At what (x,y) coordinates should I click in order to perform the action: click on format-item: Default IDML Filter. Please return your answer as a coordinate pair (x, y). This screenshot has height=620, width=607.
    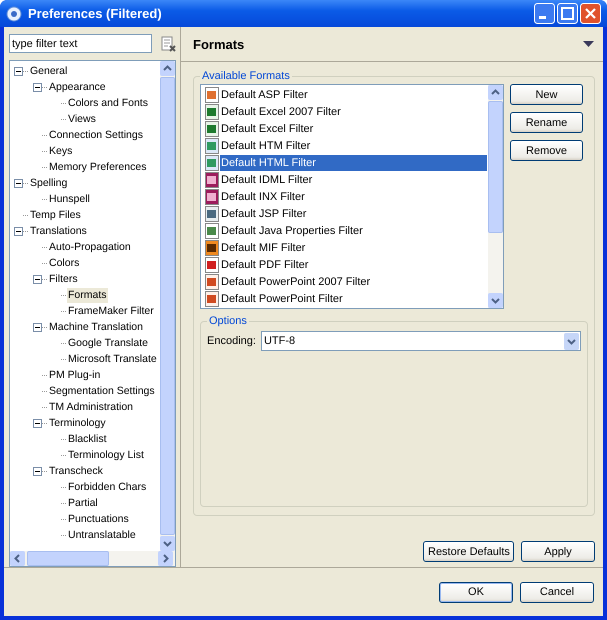
    Looking at the image, I should click on (353, 180).